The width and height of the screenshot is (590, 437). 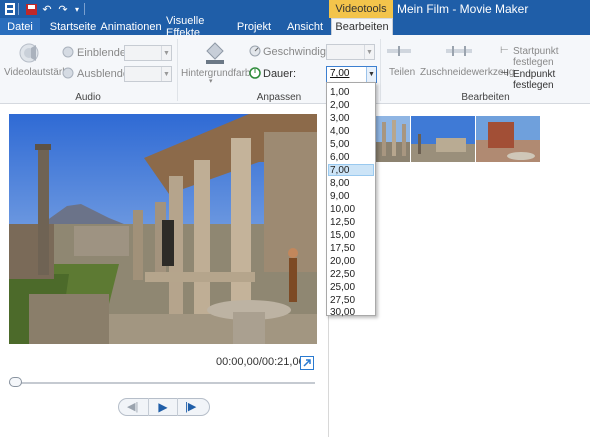 What do you see at coordinates (339, 183) in the screenshot?
I see `duration-option: 8,00` at bounding box center [339, 183].